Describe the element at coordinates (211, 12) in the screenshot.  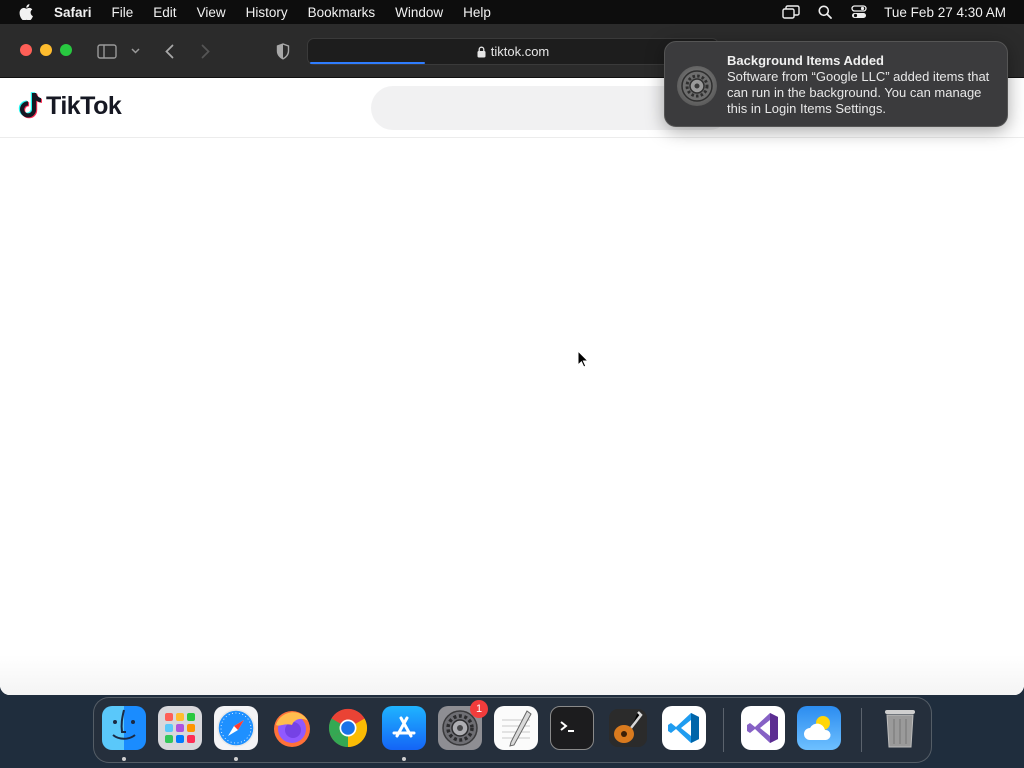
I see `menu-view: View` at that location.